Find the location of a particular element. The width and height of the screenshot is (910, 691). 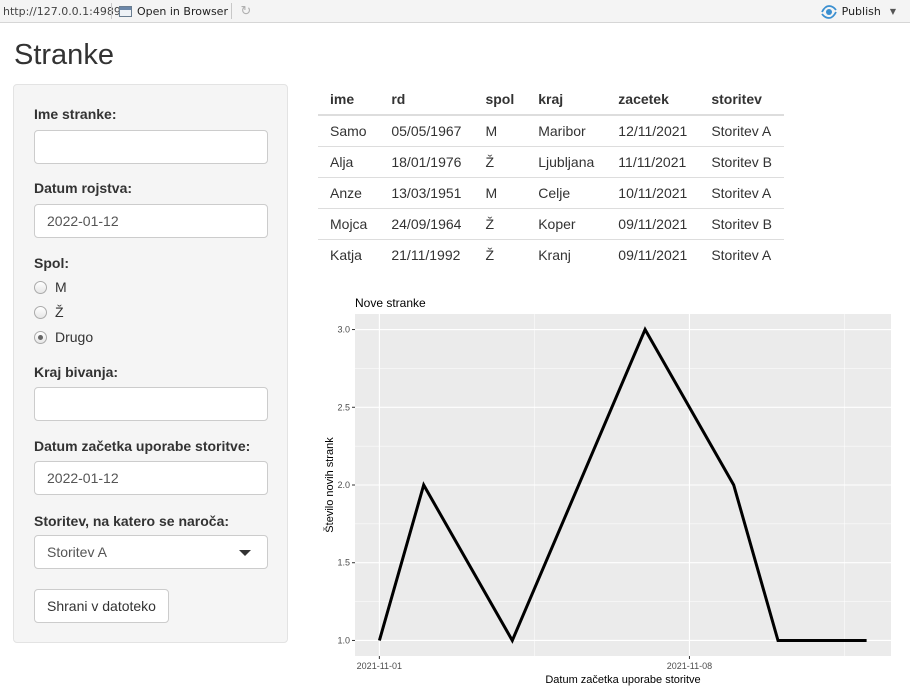

y-tick-label: 1.0 is located at coordinates (343, 640).